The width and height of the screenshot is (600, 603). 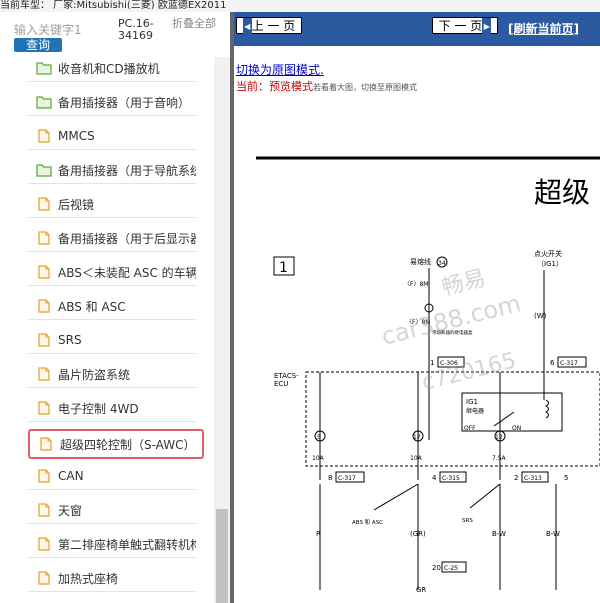 What do you see at coordinates (468, 372) in the screenshot?
I see `watermark-line-3: c720165` at bounding box center [468, 372].